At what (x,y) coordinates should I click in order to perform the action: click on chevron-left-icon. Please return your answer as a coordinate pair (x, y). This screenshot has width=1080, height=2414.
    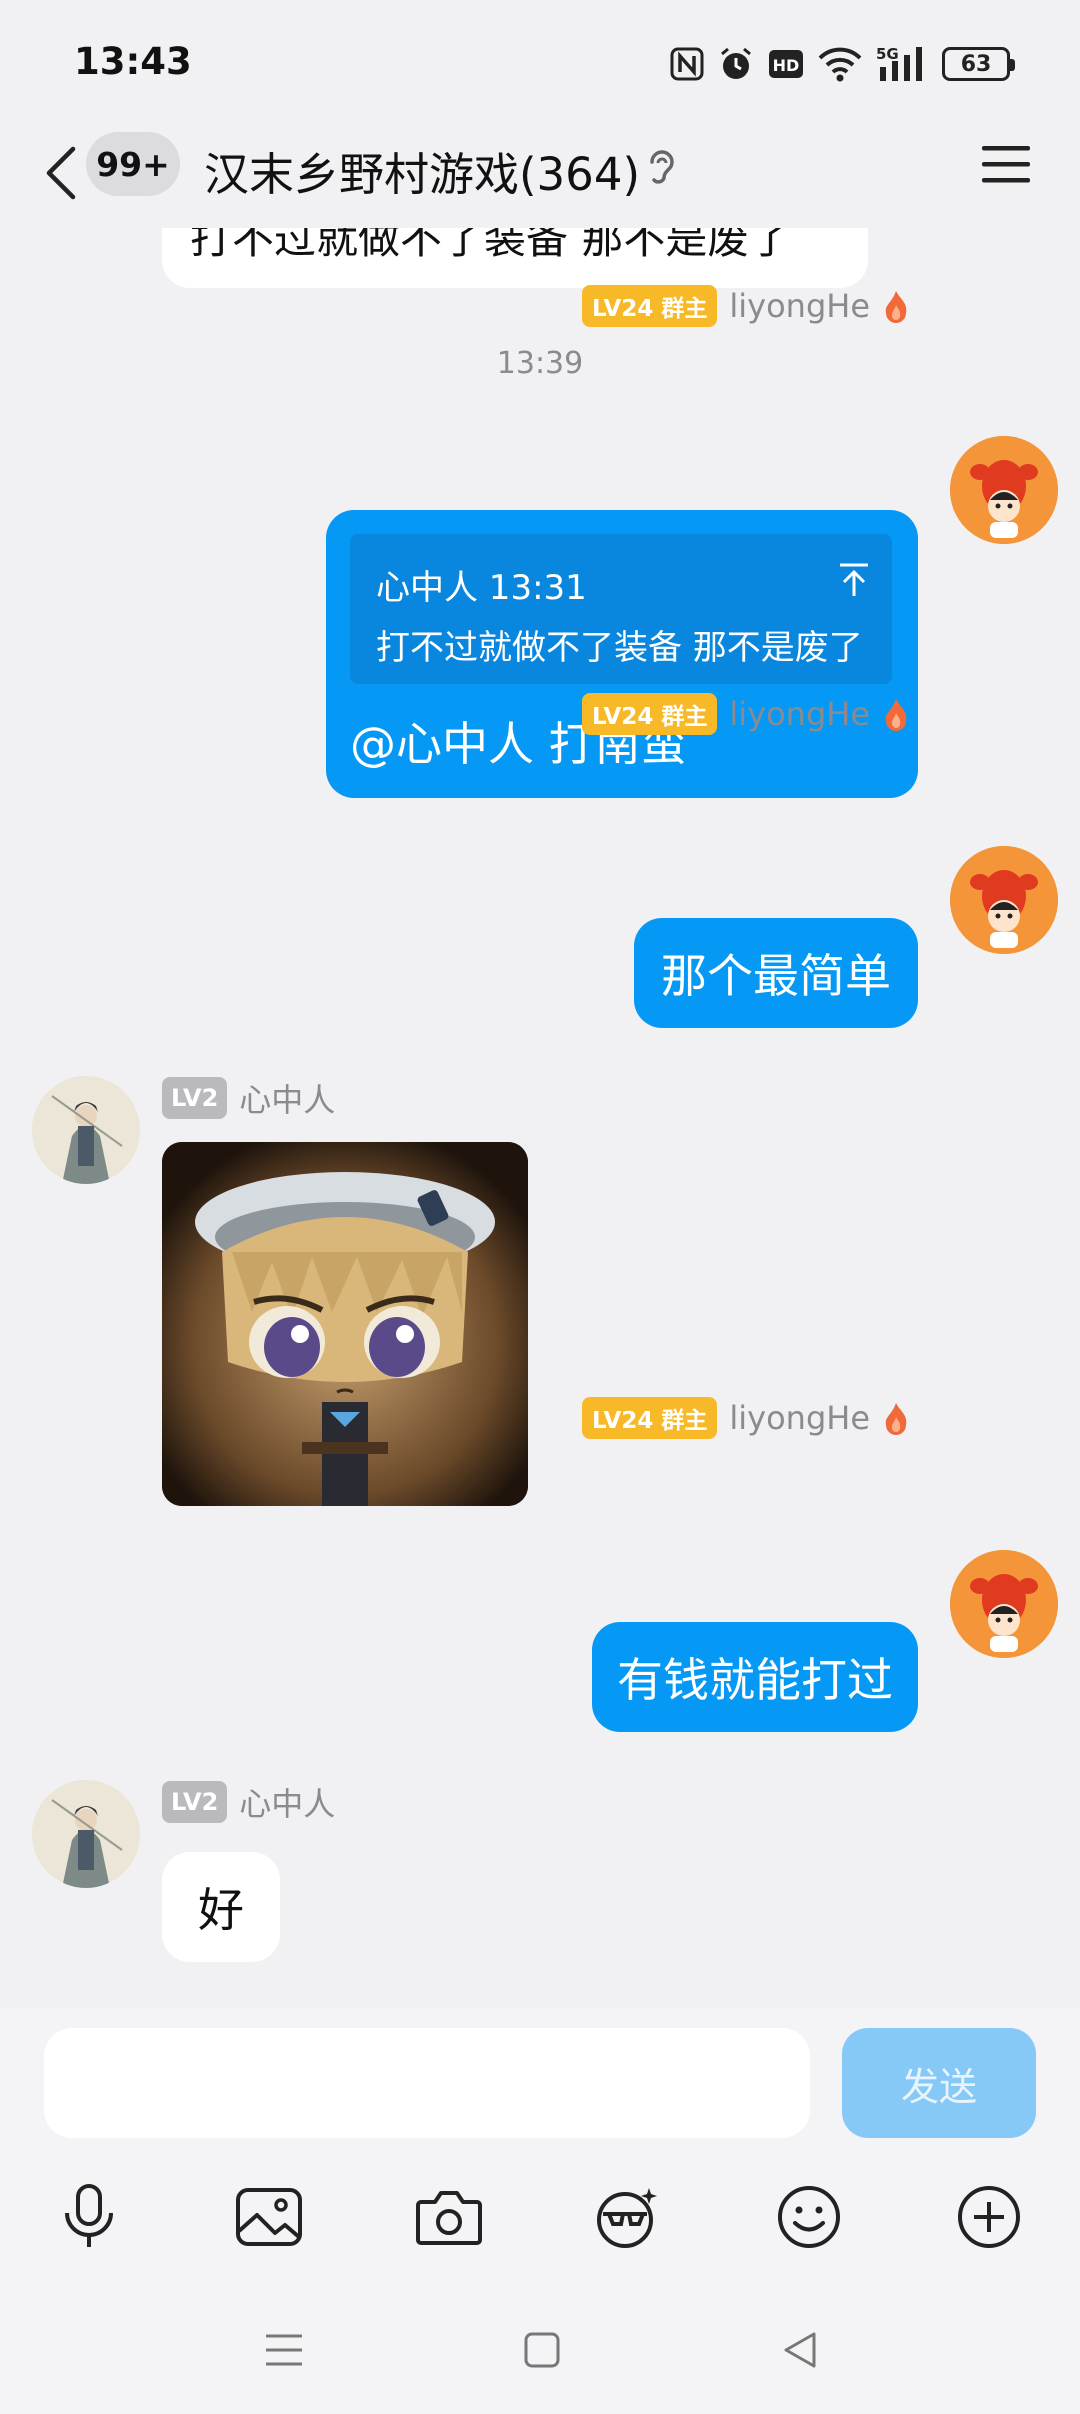
    Looking at the image, I should click on (61, 173).